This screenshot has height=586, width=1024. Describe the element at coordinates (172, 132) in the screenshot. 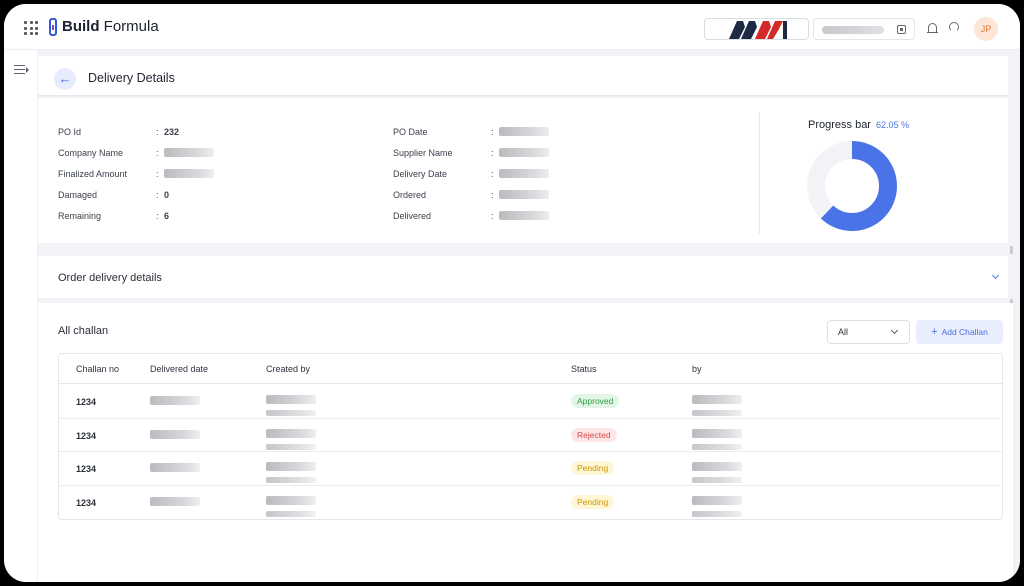

I see `info-value: 232` at that location.